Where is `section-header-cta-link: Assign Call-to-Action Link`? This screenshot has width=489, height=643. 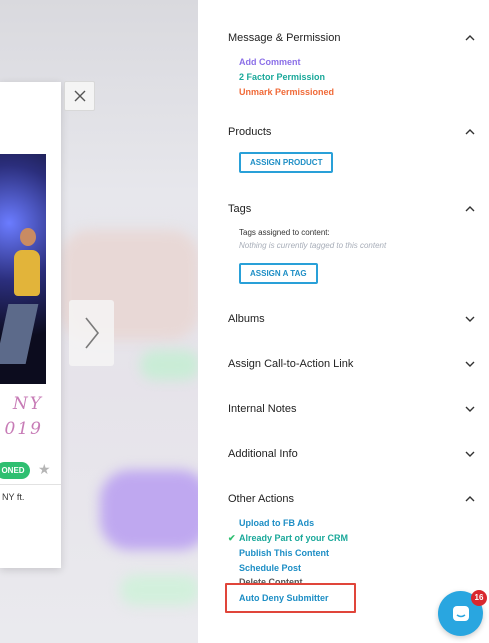
section-header-cta-link: Assign Call-to-Action Link is located at coordinates (352, 364).